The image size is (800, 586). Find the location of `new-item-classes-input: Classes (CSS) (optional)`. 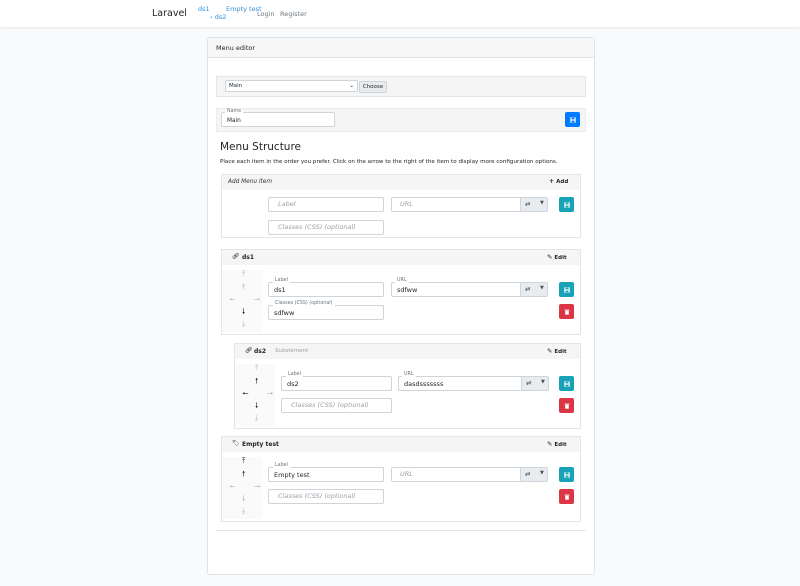

new-item-classes-input: Classes (CSS) (optional) is located at coordinates (326, 227).